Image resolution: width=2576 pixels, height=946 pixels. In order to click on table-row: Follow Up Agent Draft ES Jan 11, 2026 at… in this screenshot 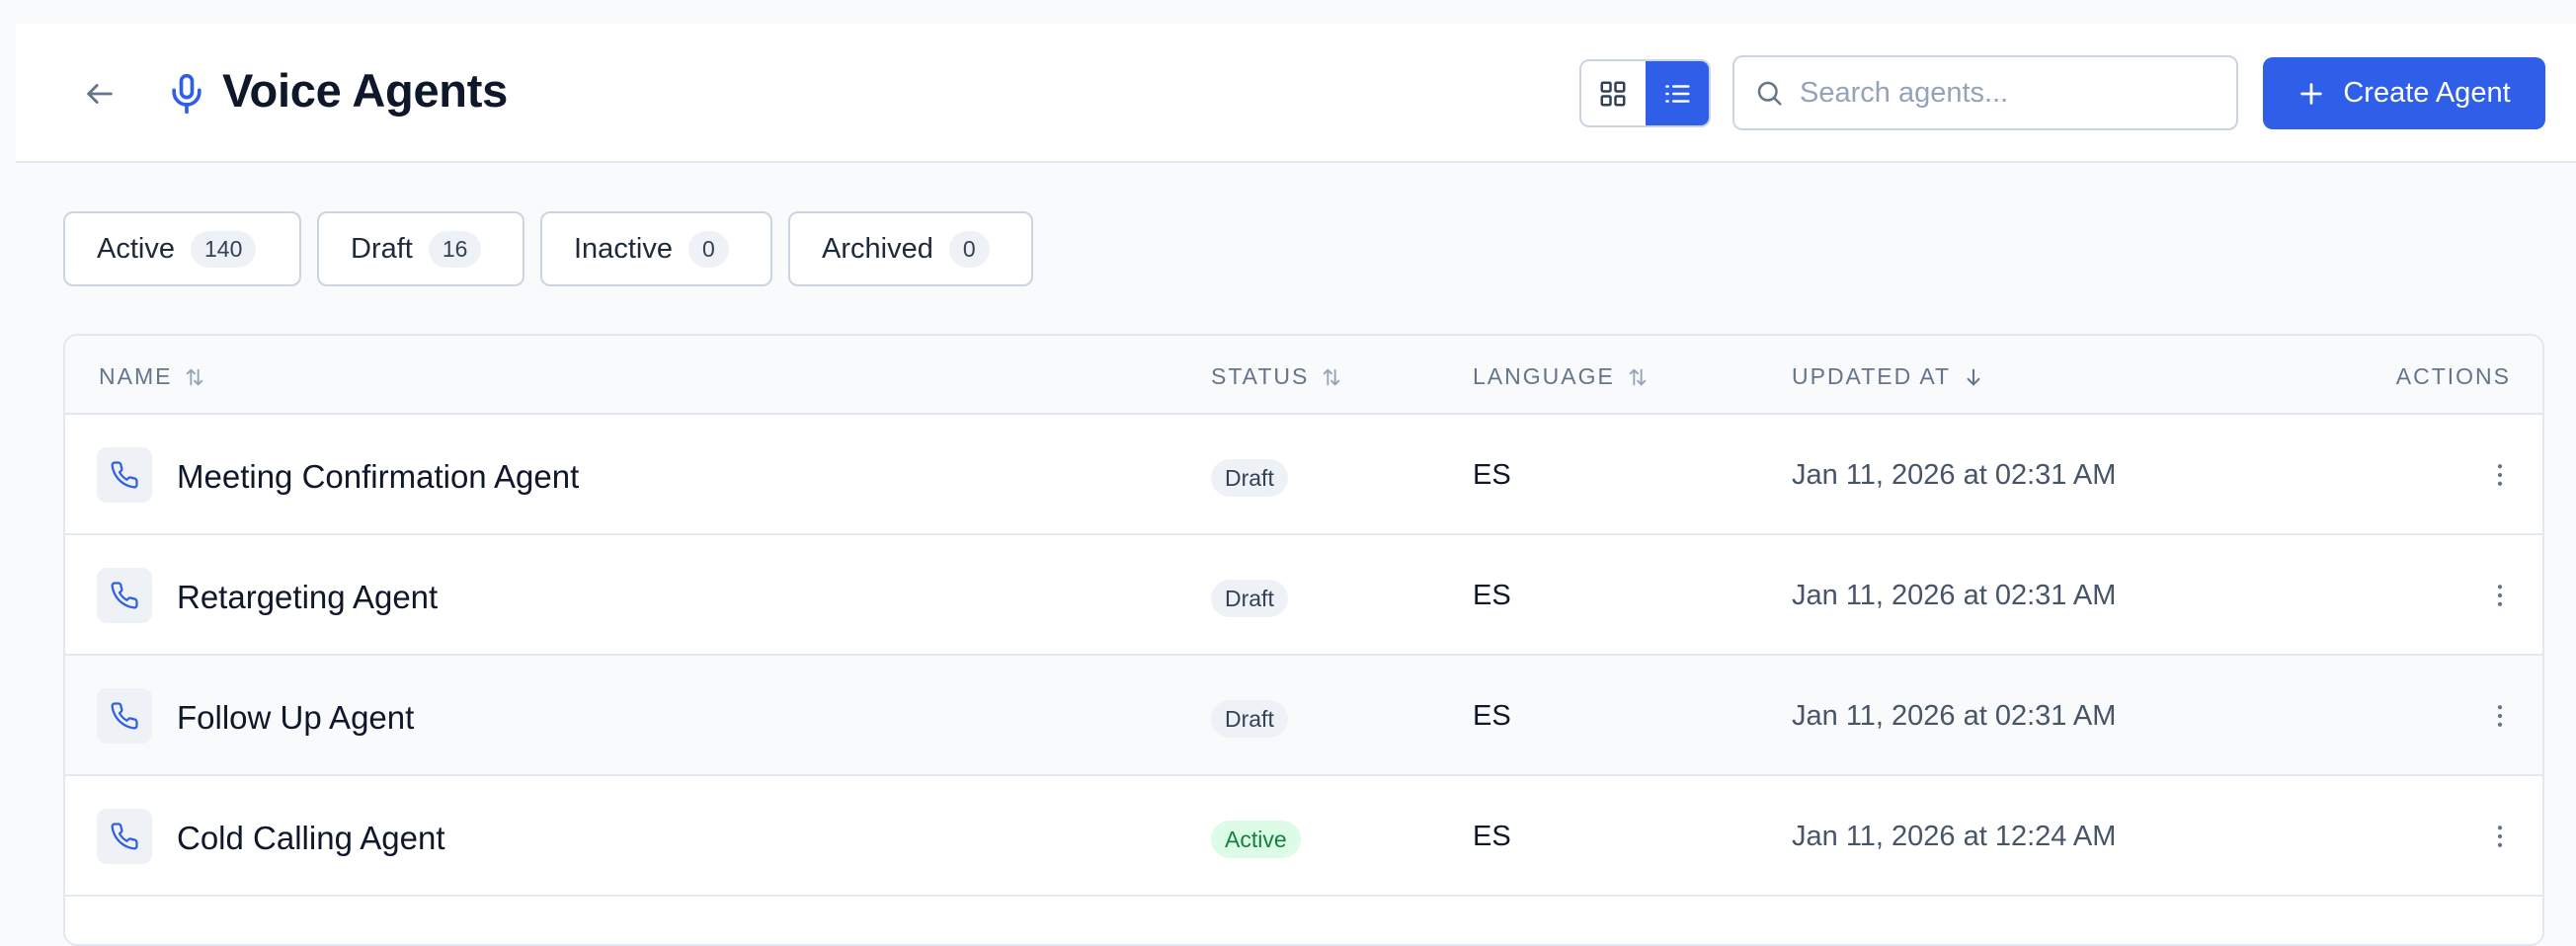, I will do `click(1303, 716)`.